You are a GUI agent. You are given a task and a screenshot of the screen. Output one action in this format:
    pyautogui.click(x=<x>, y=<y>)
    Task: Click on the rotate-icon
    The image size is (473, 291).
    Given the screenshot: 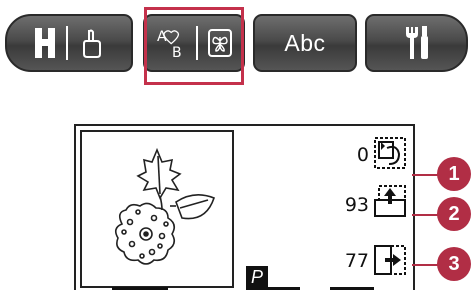 What is the action you would take?
    pyautogui.click(x=390, y=153)
    